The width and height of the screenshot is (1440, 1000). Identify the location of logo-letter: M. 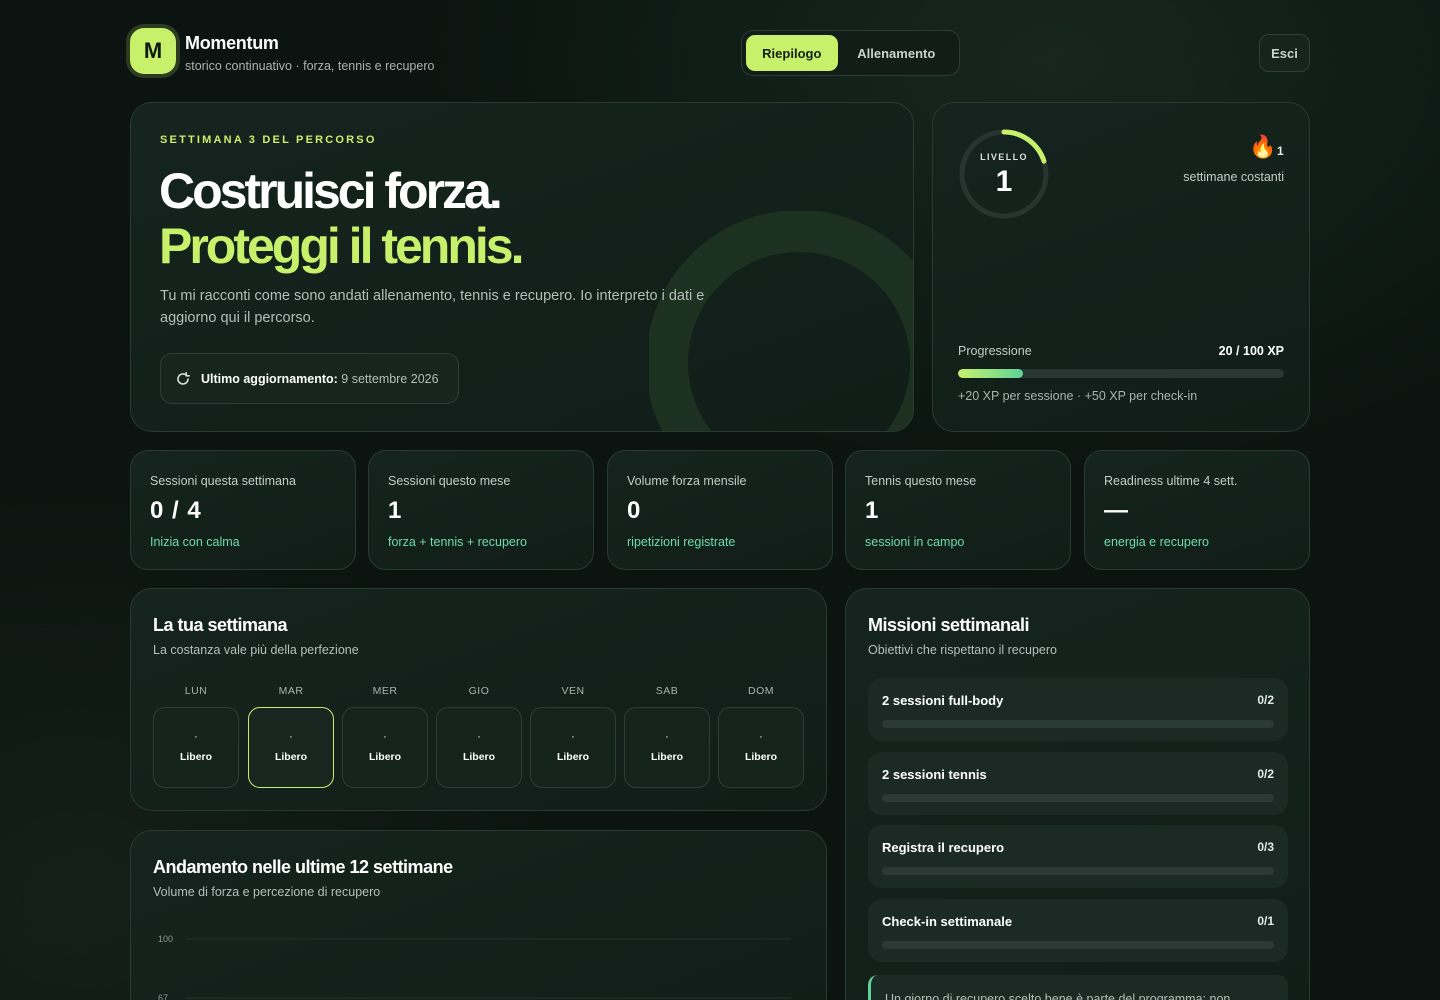
(153, 50).